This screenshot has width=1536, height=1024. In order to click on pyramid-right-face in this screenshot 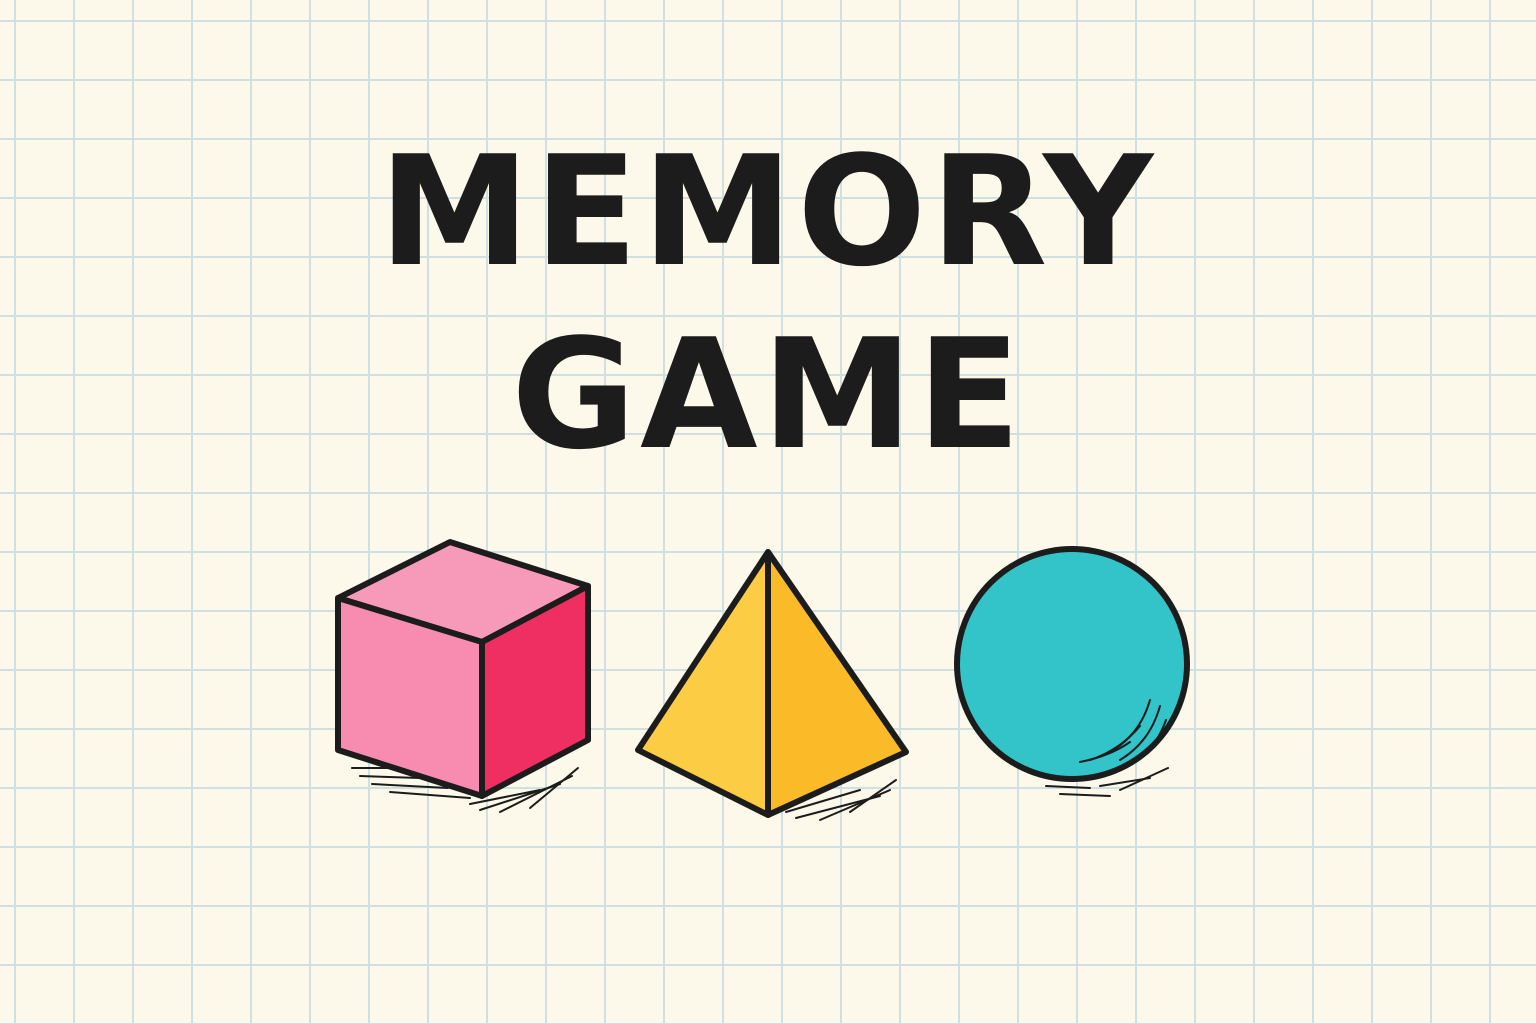, I will do `click(837, 683)`.